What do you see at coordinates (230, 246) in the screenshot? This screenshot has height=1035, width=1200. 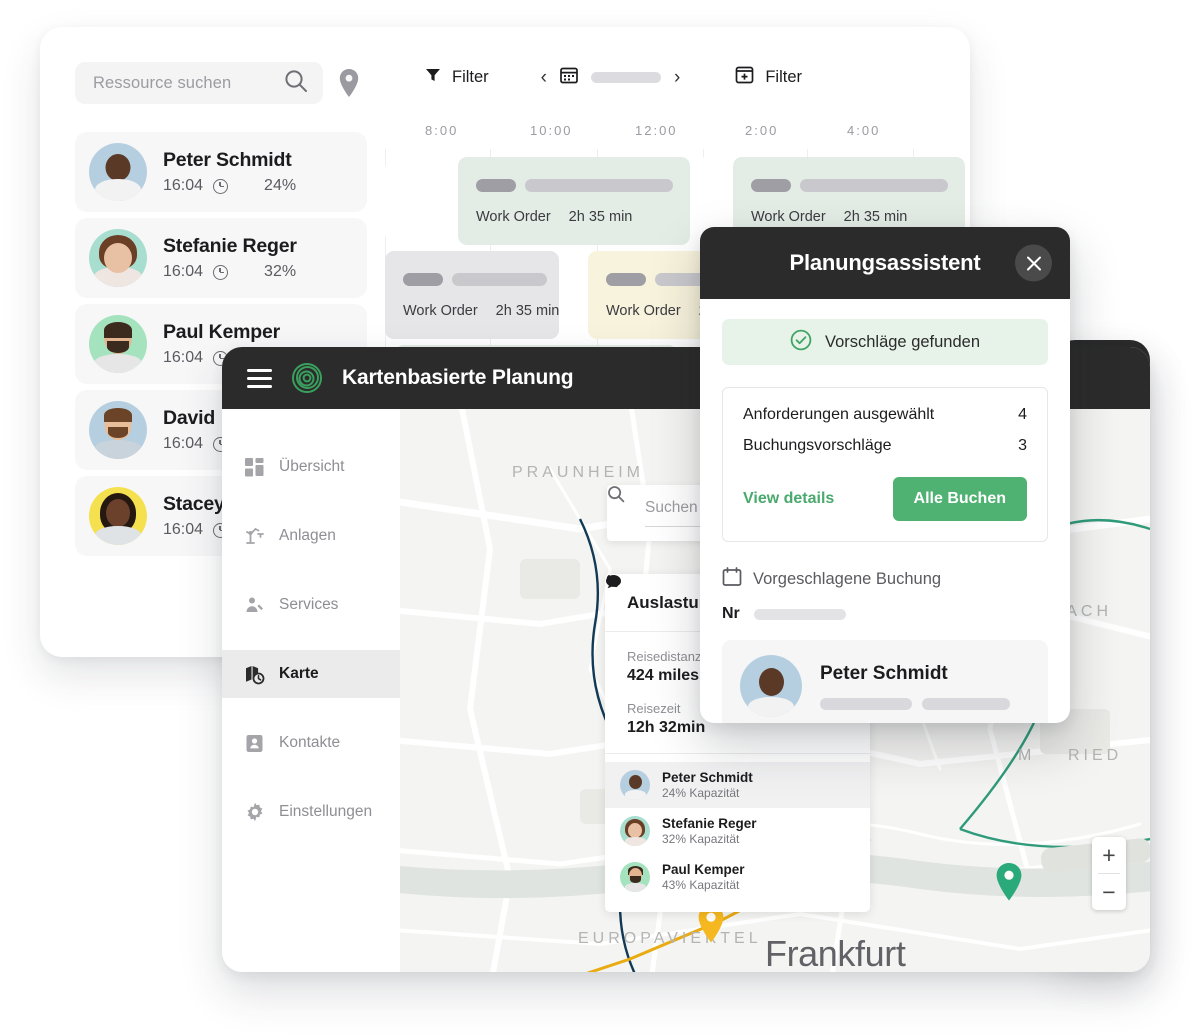 I see `resource-name: Stefanie Reger` at bounding box center [230, 246].